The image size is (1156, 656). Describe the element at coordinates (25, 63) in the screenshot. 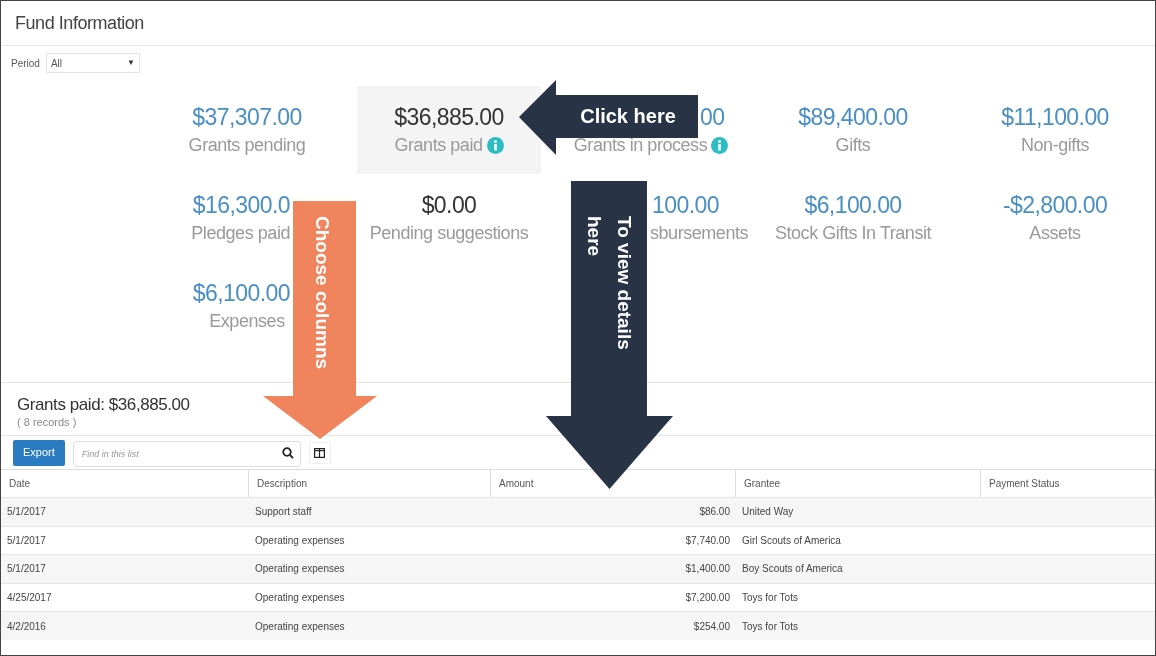

I see `period-label: Period` at that location.